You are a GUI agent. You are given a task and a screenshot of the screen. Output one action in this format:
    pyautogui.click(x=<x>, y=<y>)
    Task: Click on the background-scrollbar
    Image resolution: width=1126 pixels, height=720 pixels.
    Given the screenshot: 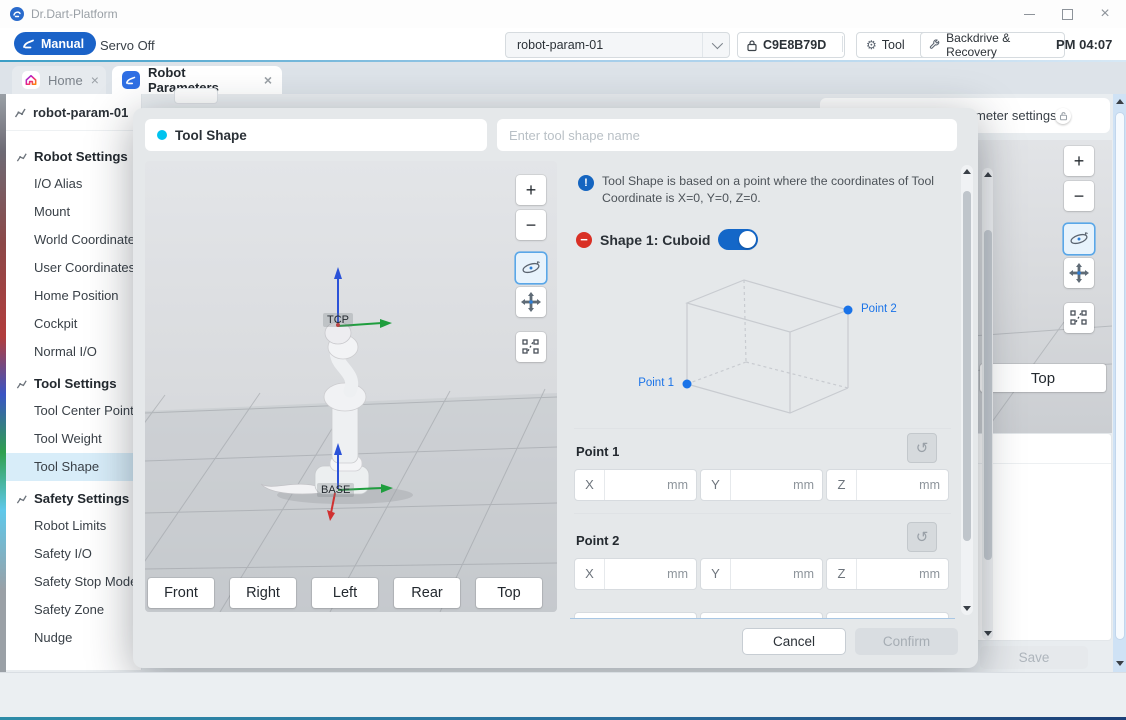 What is the action you would take?
    pyautogui.click(x=987, y=404)
    